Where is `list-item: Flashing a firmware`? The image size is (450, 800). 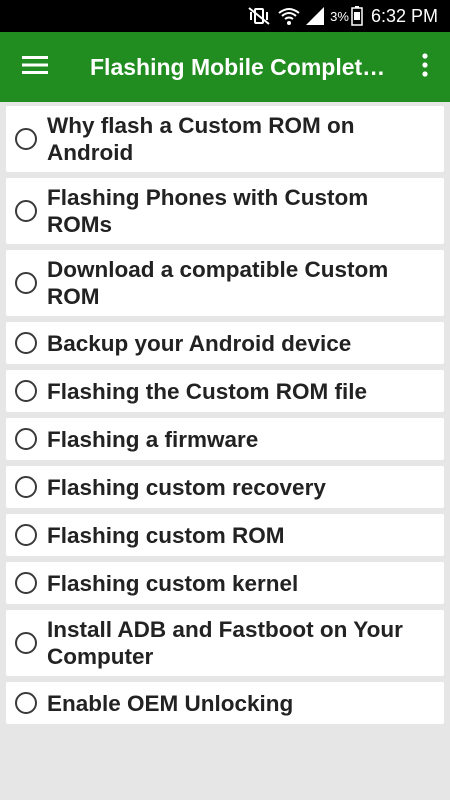 list-item: Flashing a firmware is located at coordinates (225, 439).